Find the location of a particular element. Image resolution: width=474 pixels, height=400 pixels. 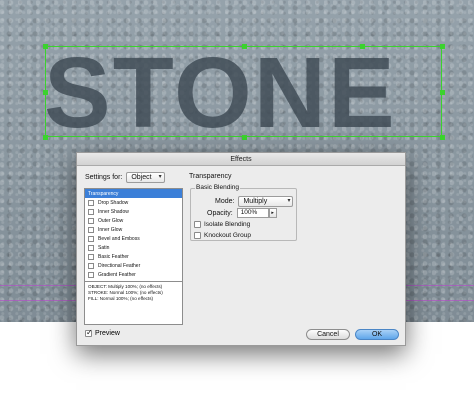

opacity-row: Opacity: 100% ▸ is located at coordinates (242, 213).